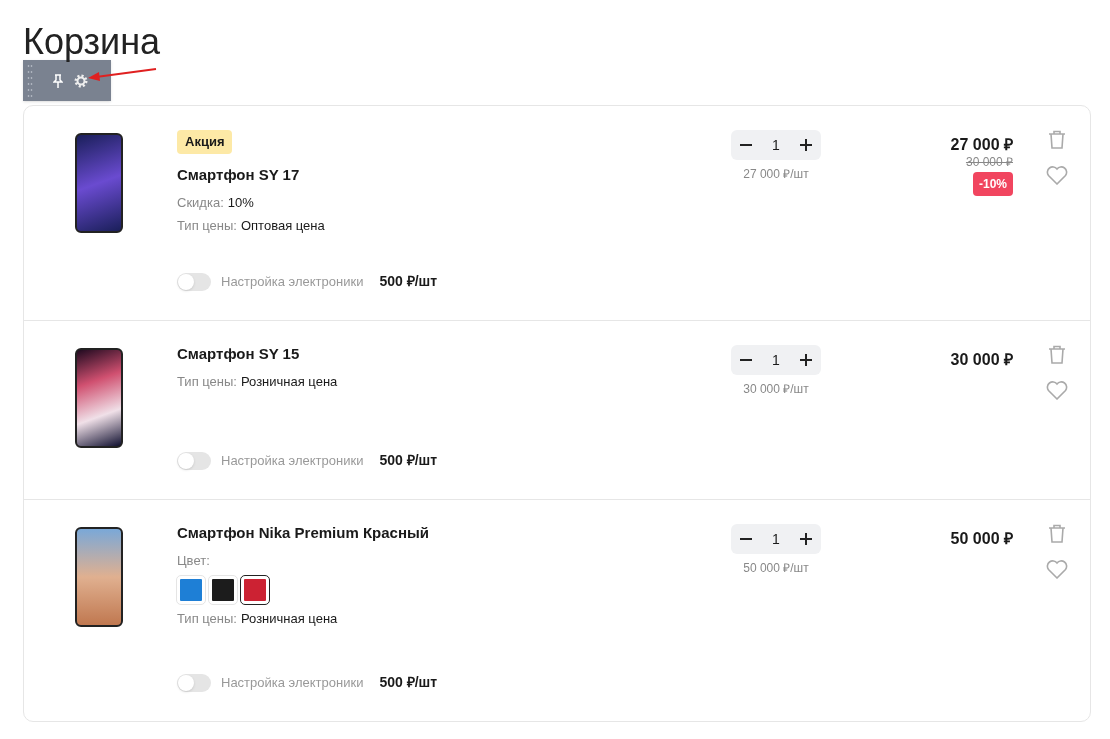 Image resolution: width=1110 pixels, height=739 pixels. What do you see at coordinates (58, 80) in the screenshot?
I see `pin-icon` at bounding box center [58, 80].